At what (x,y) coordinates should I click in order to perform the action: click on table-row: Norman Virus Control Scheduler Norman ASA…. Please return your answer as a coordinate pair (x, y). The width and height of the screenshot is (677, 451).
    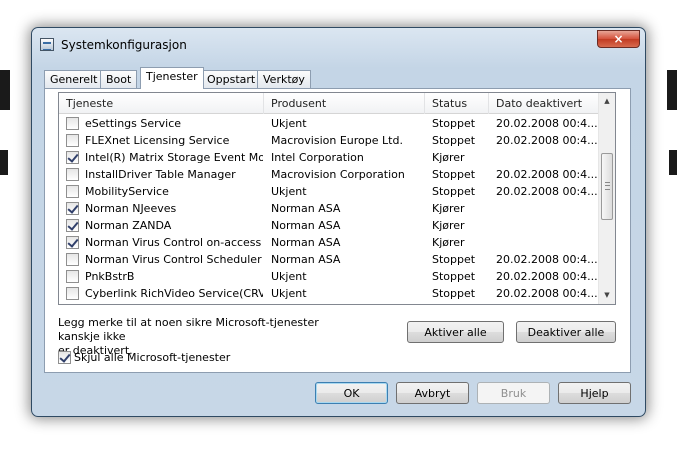
    Looking at the image, I should click on (329, 259).